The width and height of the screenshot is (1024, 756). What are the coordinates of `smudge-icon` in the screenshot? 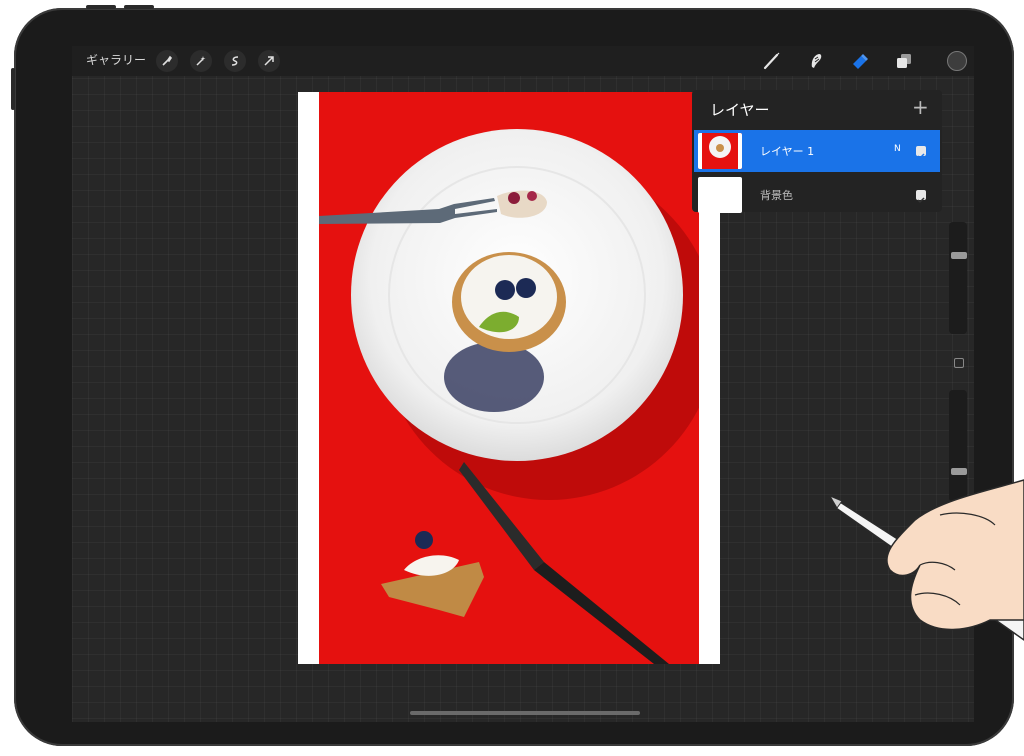 It's located at (816, 61).